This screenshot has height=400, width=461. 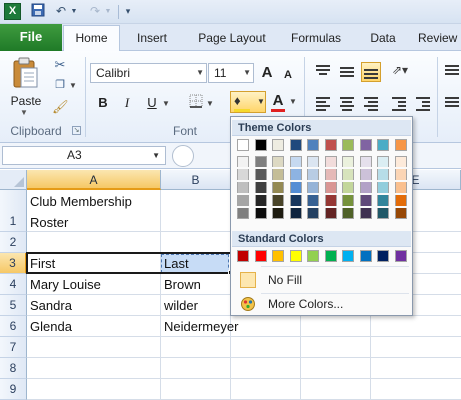 I want to click on undo-dropdown-icon: ▼, so click(x=74, y=11).